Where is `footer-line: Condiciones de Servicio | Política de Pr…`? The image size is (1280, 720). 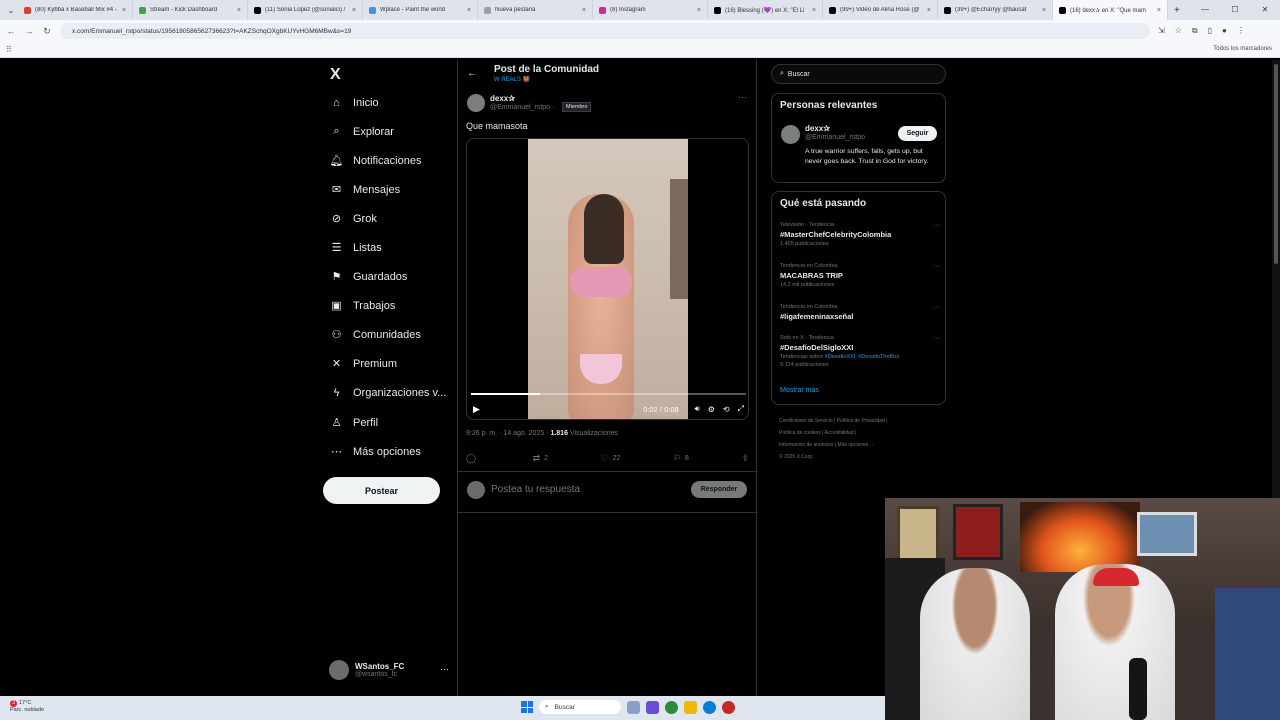 footer-line: Condiciones de Servicio | Política de Pr… is located at coordinates (864, 421).